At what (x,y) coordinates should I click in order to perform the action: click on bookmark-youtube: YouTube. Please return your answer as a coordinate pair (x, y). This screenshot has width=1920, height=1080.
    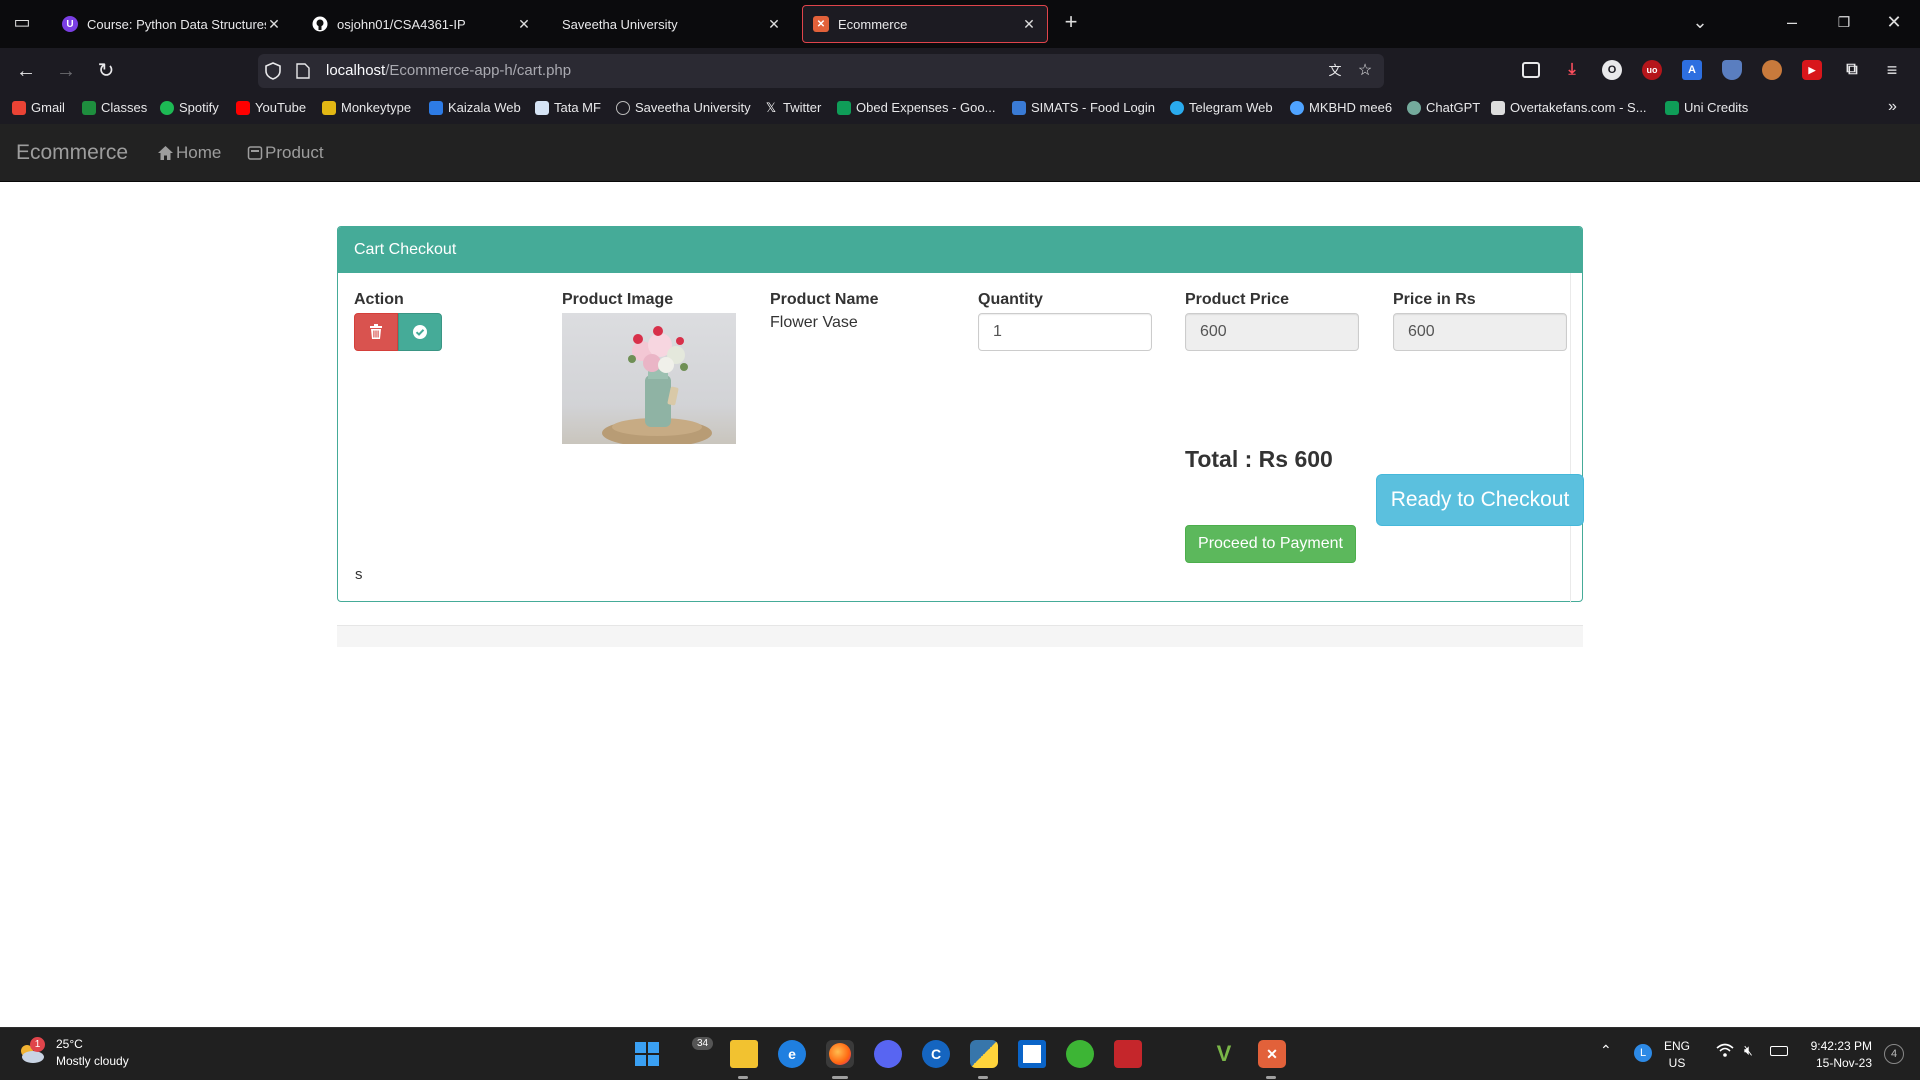
    Looking at the image, I should click on (271, 107).